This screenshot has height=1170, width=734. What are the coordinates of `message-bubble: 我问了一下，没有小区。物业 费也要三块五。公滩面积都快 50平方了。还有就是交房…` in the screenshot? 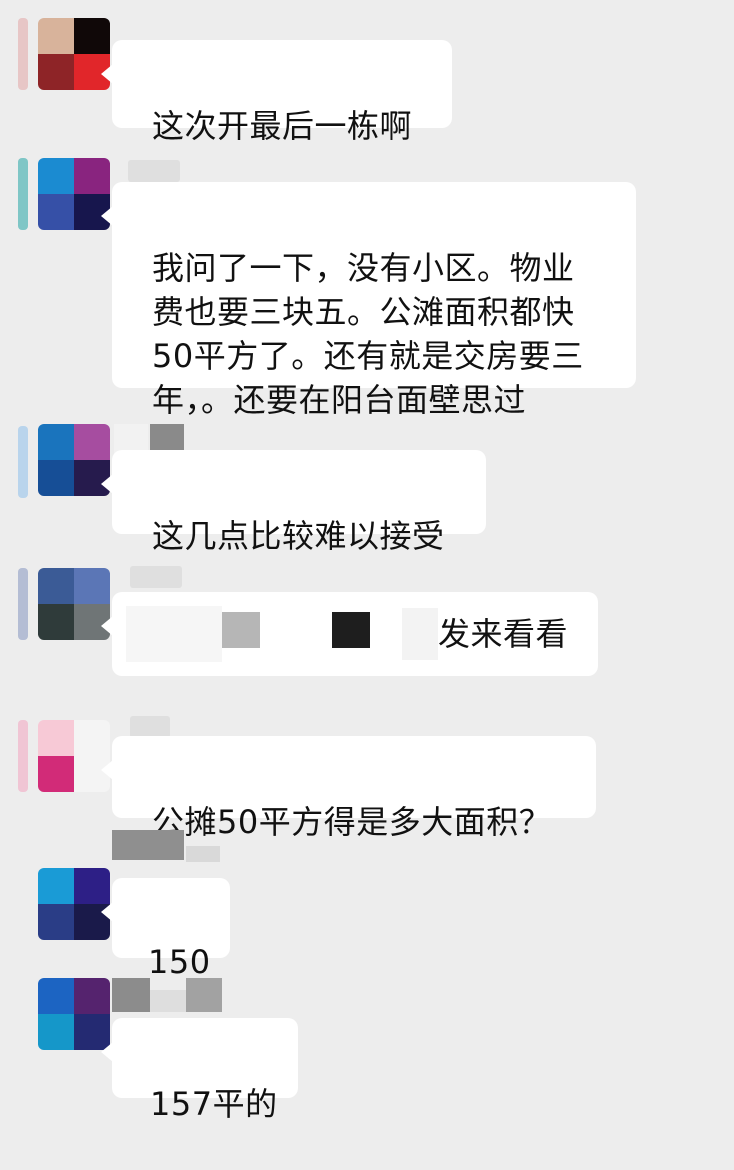 It's located at (368, 300).